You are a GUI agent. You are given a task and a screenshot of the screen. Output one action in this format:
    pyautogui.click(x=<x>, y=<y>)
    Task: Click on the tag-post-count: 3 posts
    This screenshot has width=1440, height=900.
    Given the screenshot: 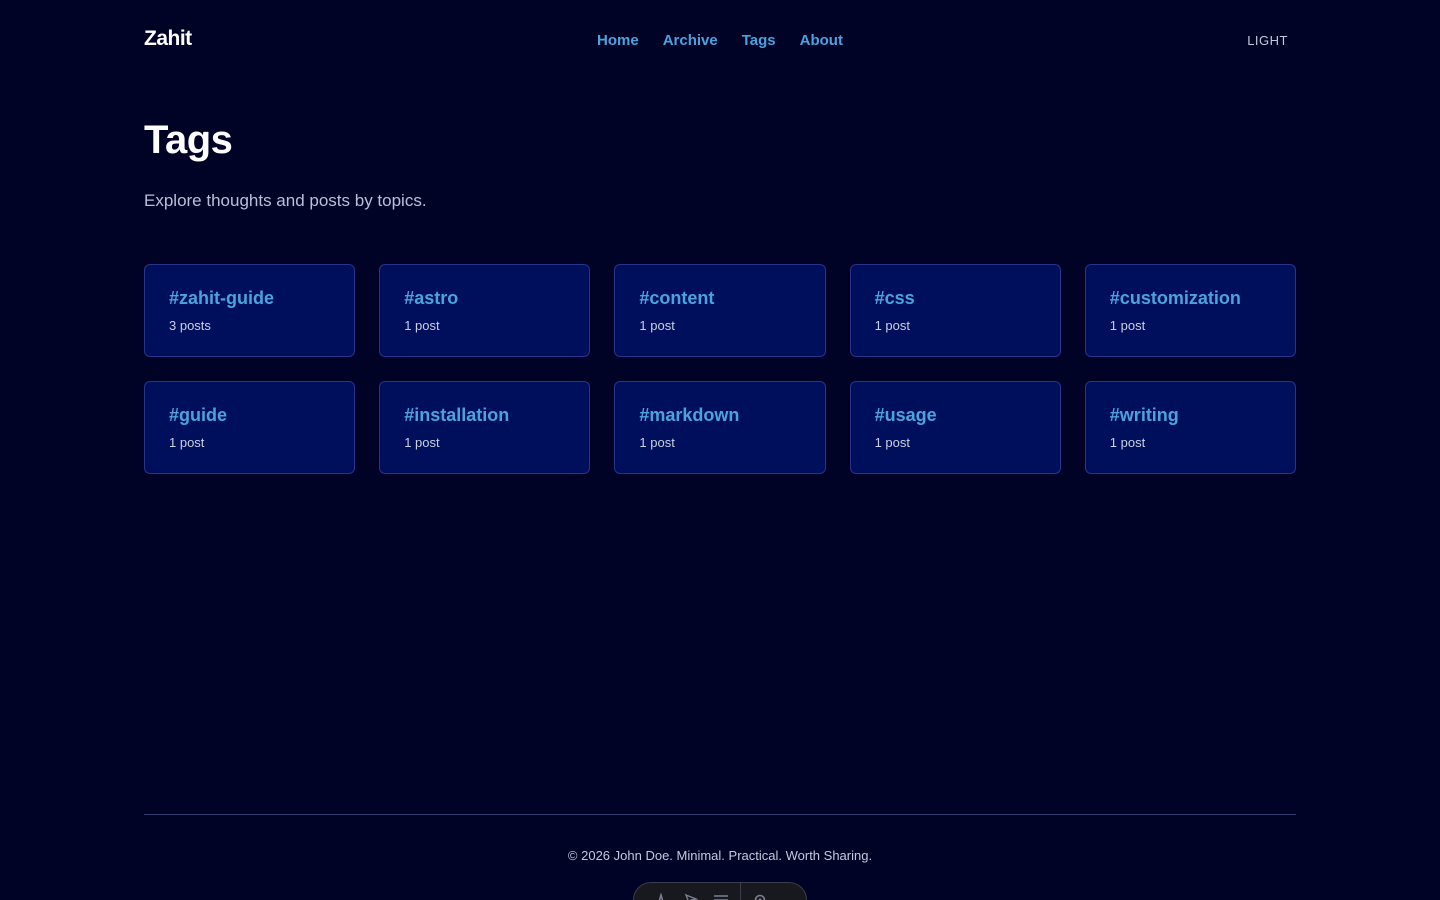 What is the action you would take?
    pyautogui.click(x=190, y=325)
    